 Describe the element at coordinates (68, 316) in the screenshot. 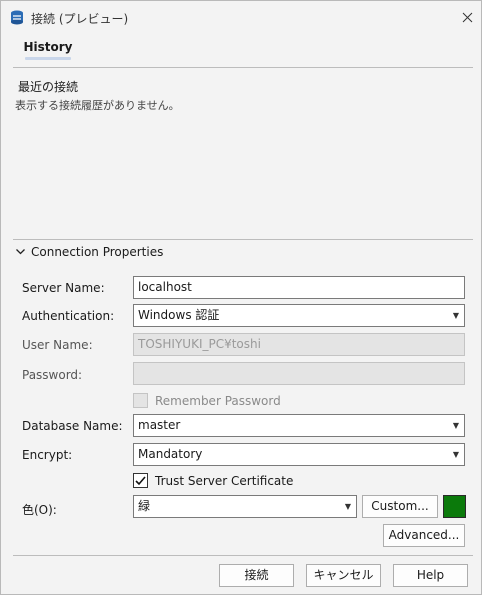

I see `authentication-label: Authentication:` at that location.